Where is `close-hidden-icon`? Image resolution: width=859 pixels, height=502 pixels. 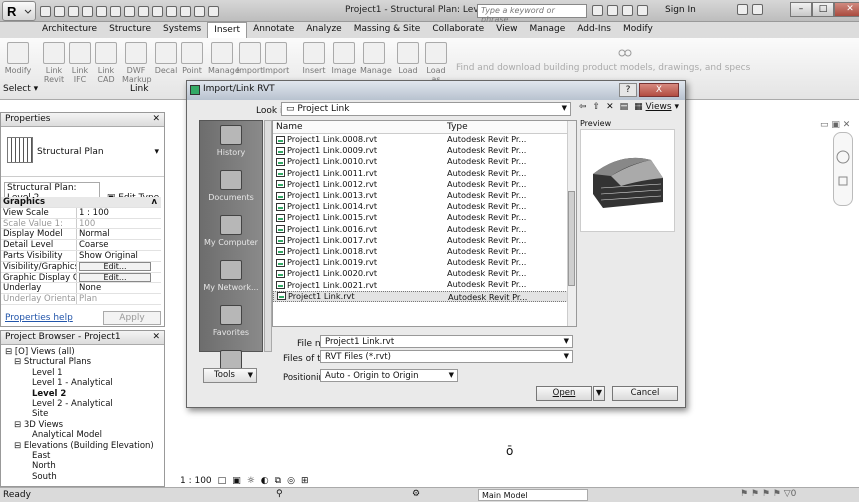 close-hidden-icon is located at coordinates (199, 11).